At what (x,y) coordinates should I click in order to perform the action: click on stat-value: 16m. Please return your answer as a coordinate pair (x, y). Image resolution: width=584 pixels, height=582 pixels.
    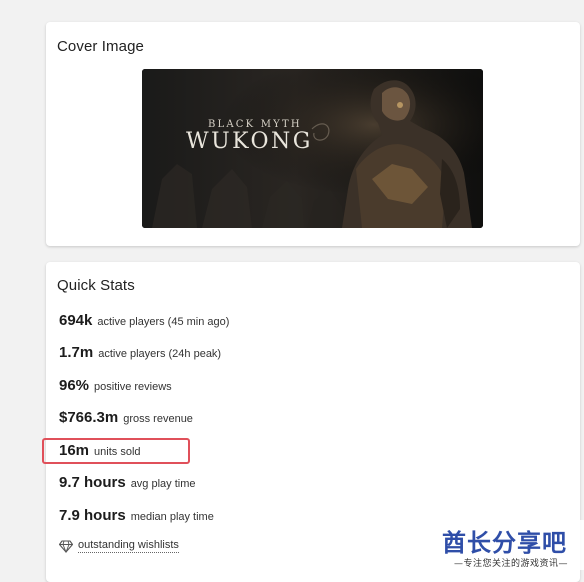
    Looking at the image, I should click on (74, 450).